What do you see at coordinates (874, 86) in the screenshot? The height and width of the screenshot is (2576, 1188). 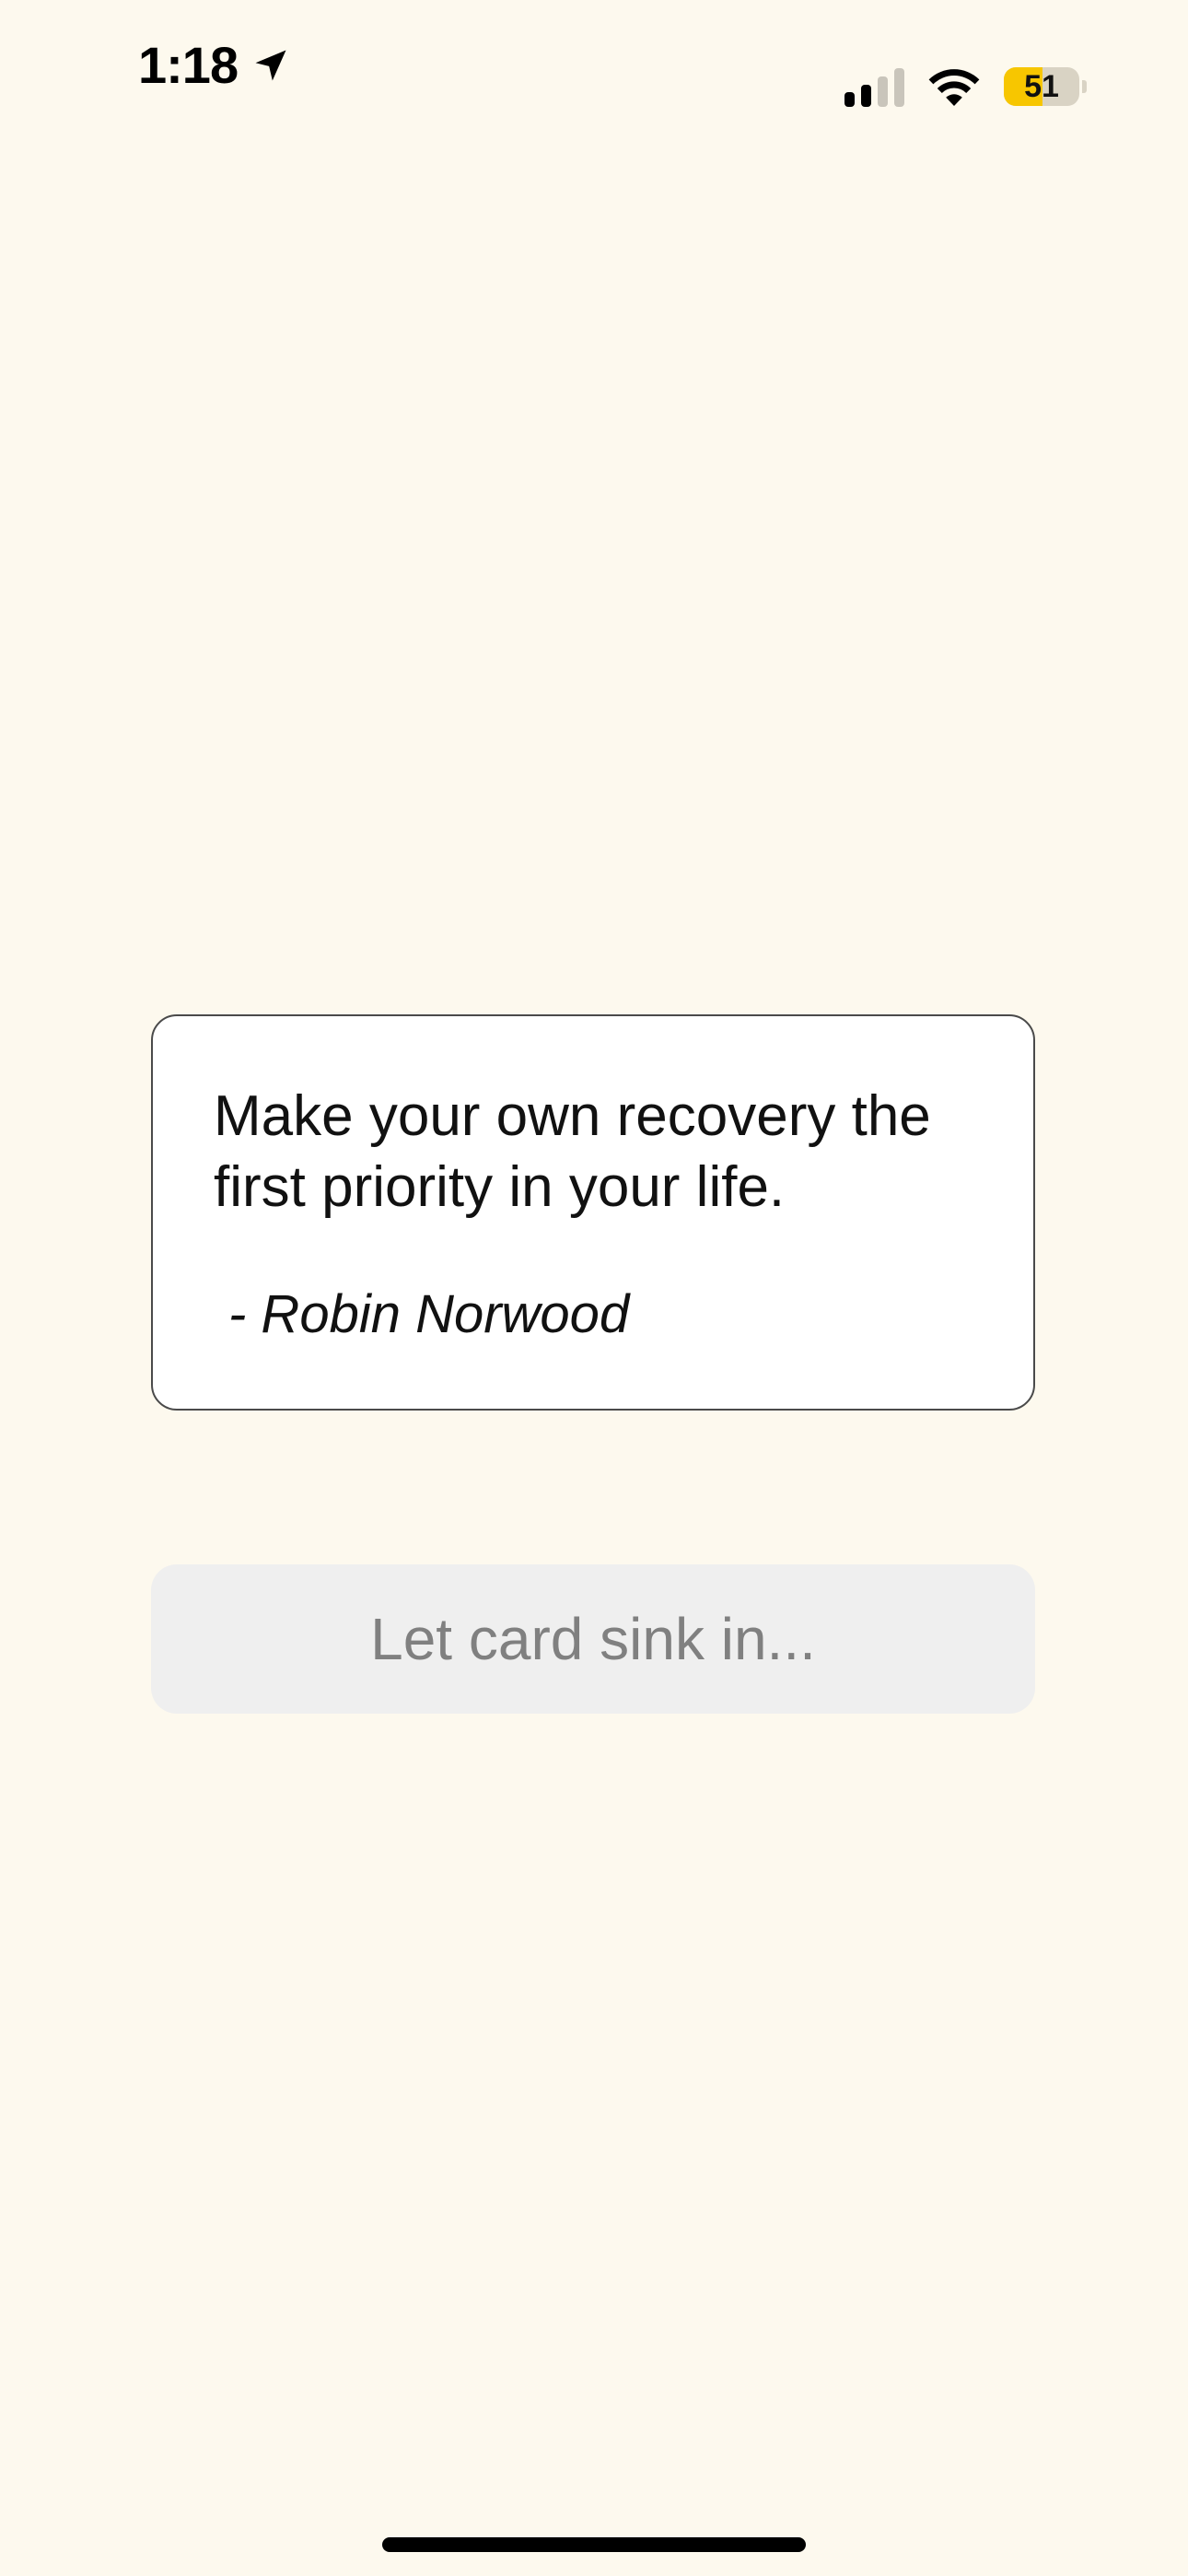 I see `cellular-signal-icon` at bounding box center [874, 86].